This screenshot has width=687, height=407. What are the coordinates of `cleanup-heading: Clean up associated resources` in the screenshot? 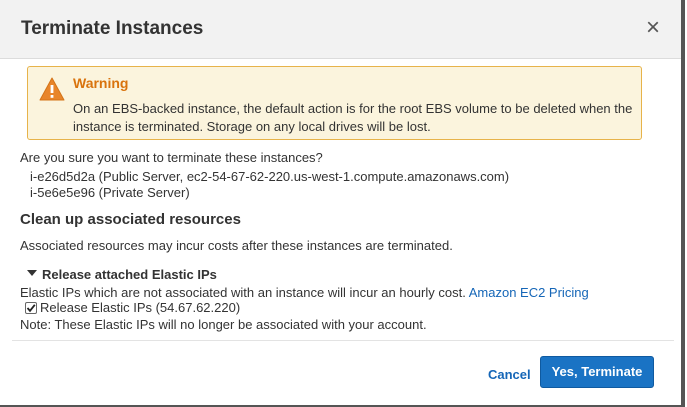 It's located at (130, 219).